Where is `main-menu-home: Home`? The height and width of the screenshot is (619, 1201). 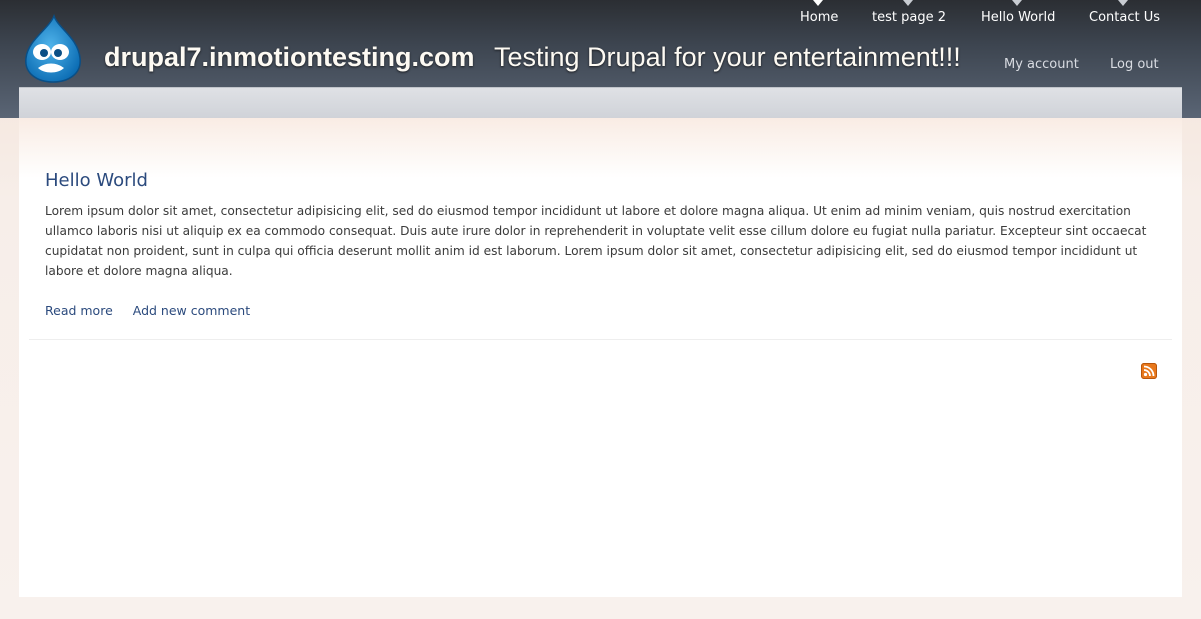
main-menu-home: Home is located at coordinates (819, 17).